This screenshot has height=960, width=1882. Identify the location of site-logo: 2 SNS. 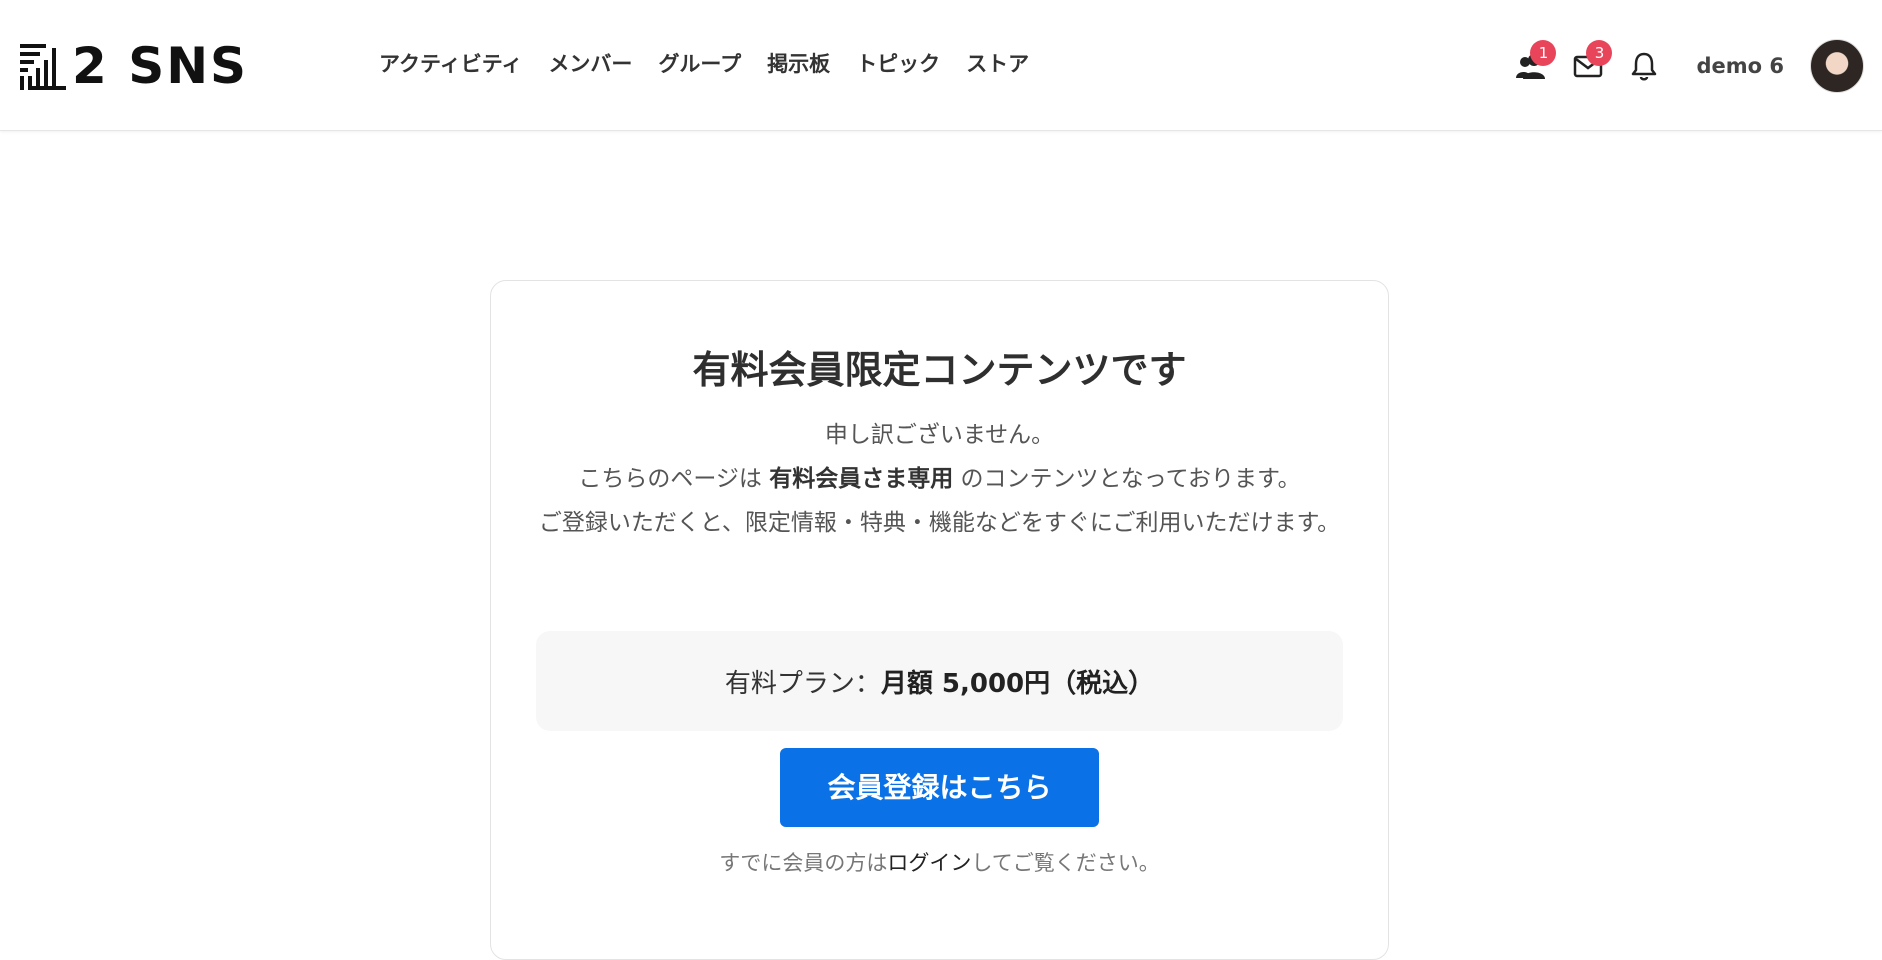
(134, 66).